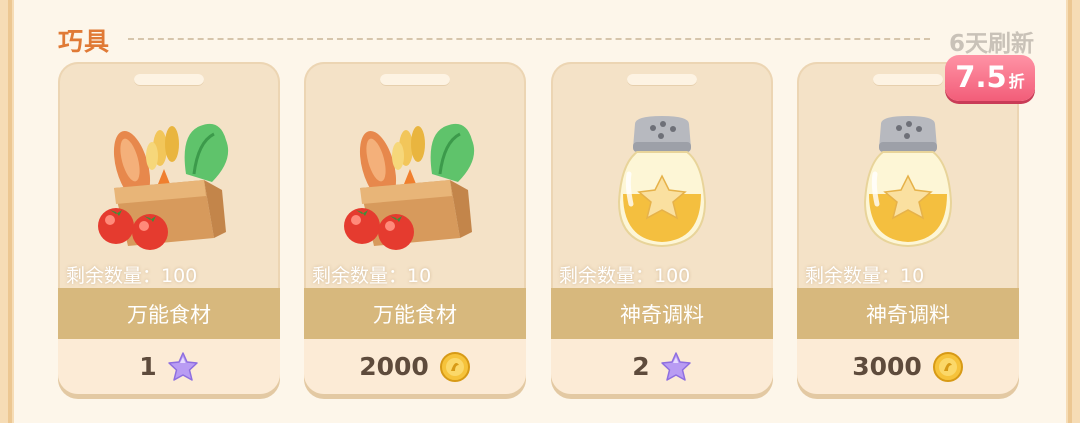 The width and height of the screenshot is (1080, 423). What do you see at coordinates (981, 77) in the screenshot?
I see `discount-value: 7.5` at bounding box center [981, 77].